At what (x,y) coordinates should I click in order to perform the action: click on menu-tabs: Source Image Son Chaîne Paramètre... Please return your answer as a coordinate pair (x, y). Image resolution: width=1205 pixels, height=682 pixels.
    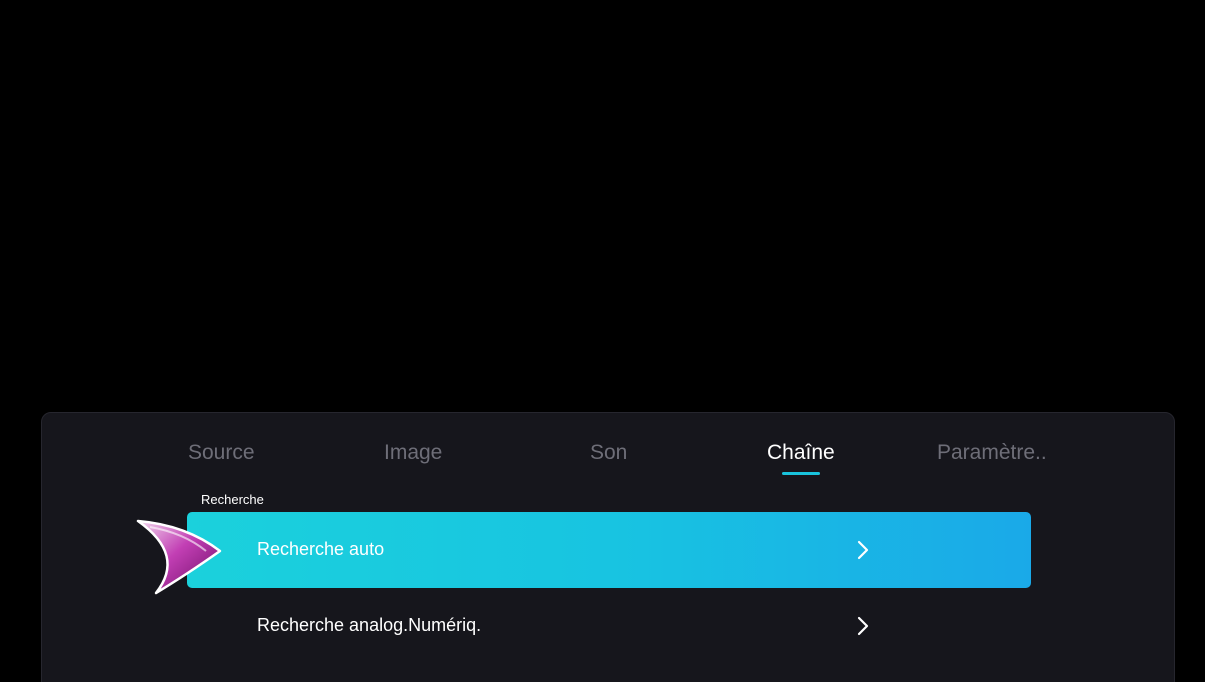
    Looking at the image, I should click on (608, 461).